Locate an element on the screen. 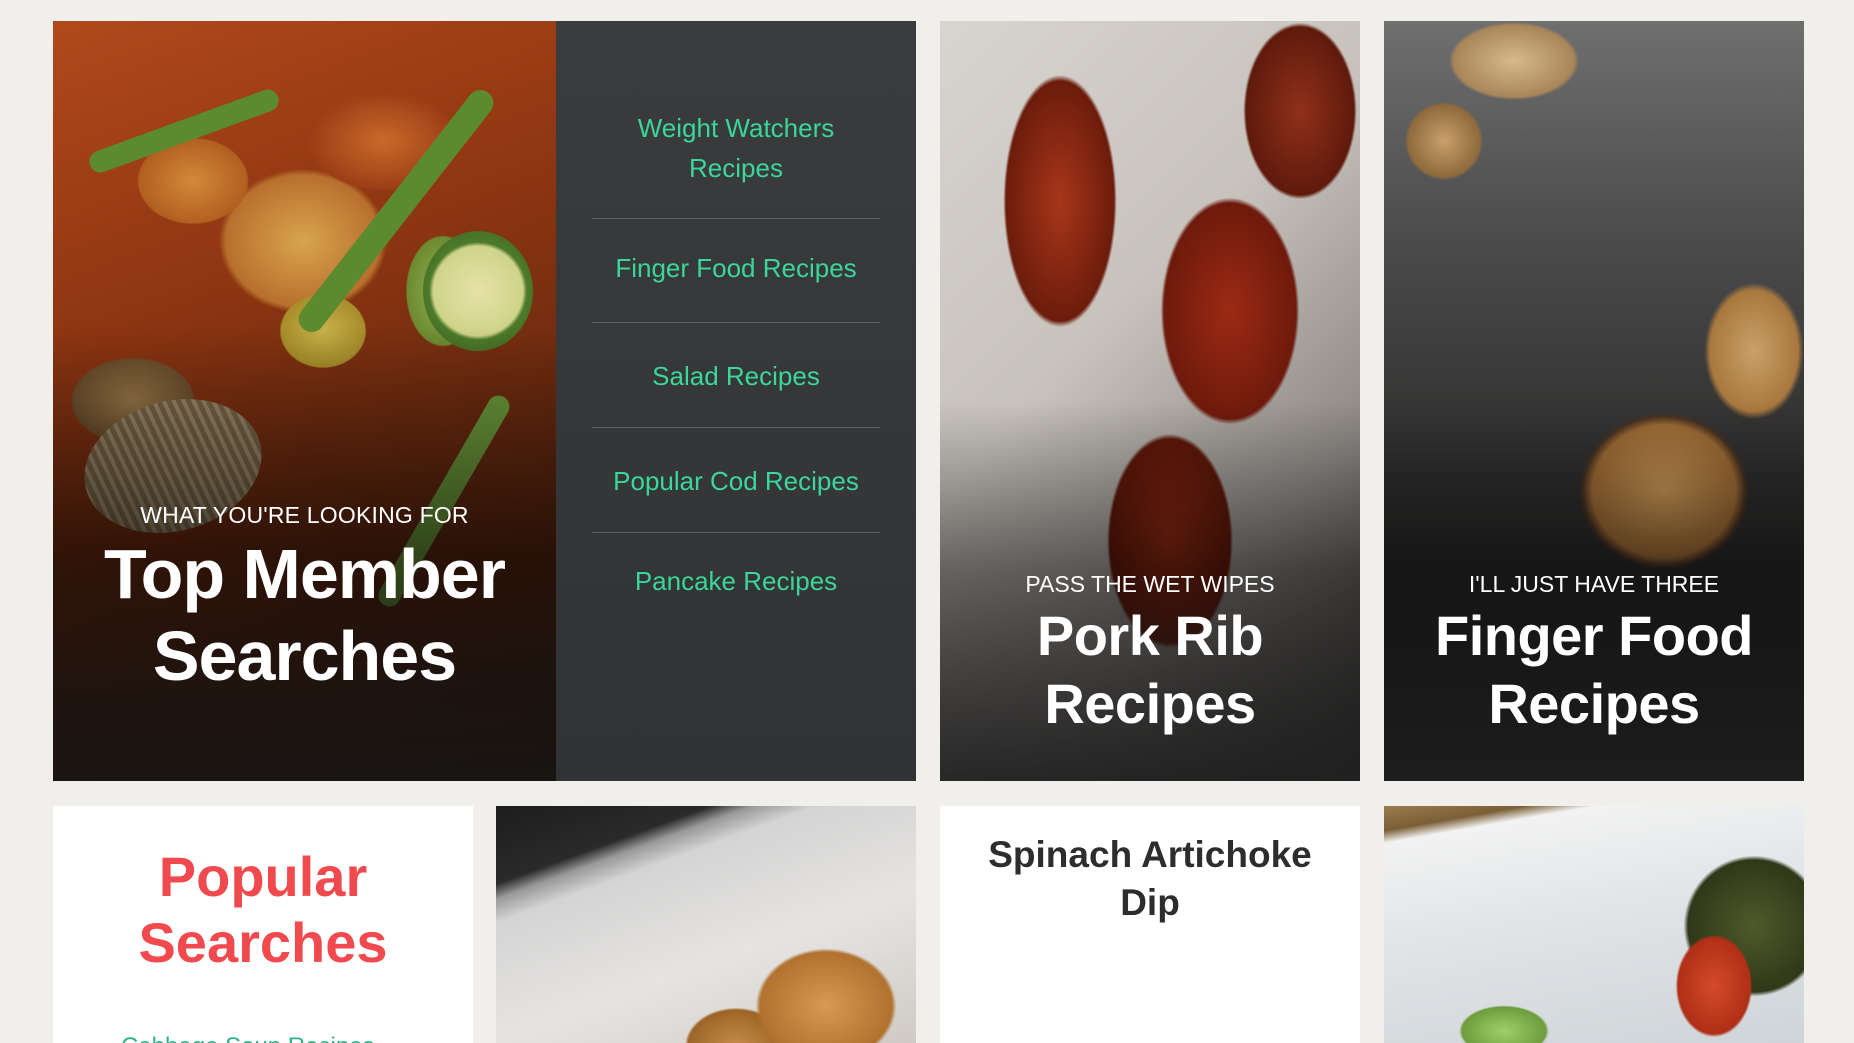 Image resolution: width=1854 pixels, height=1043 pixels. card-caption: PASS THE WET WIPES Pork Rib Recipes is located at coordinates (1150, 653).